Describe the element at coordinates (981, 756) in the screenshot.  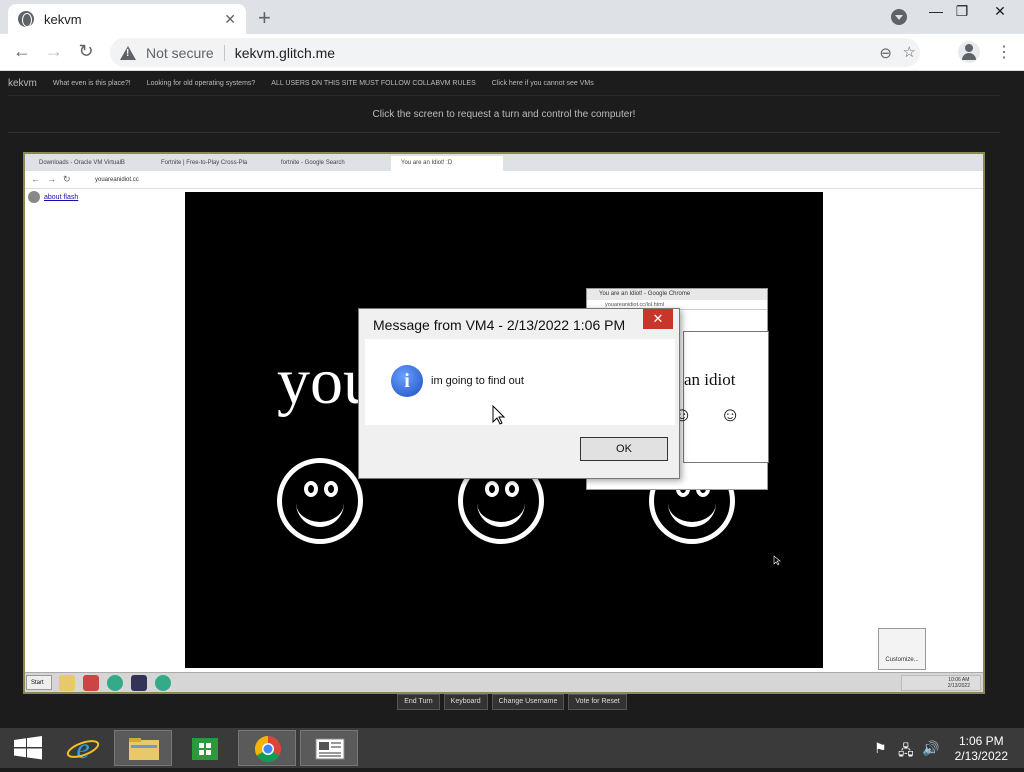
I see `clock-date: 2/13/2022` at that location.